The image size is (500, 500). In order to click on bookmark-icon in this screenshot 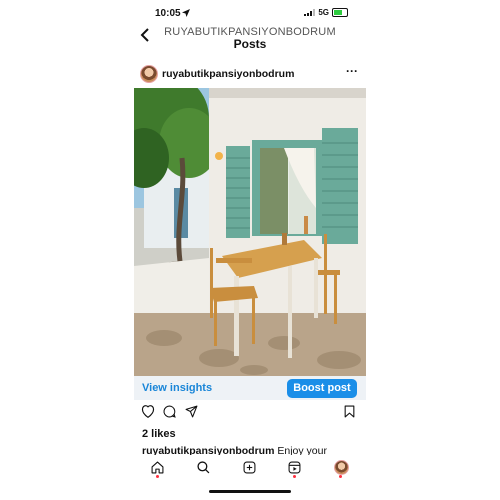, I will do `click(349, 411)`.